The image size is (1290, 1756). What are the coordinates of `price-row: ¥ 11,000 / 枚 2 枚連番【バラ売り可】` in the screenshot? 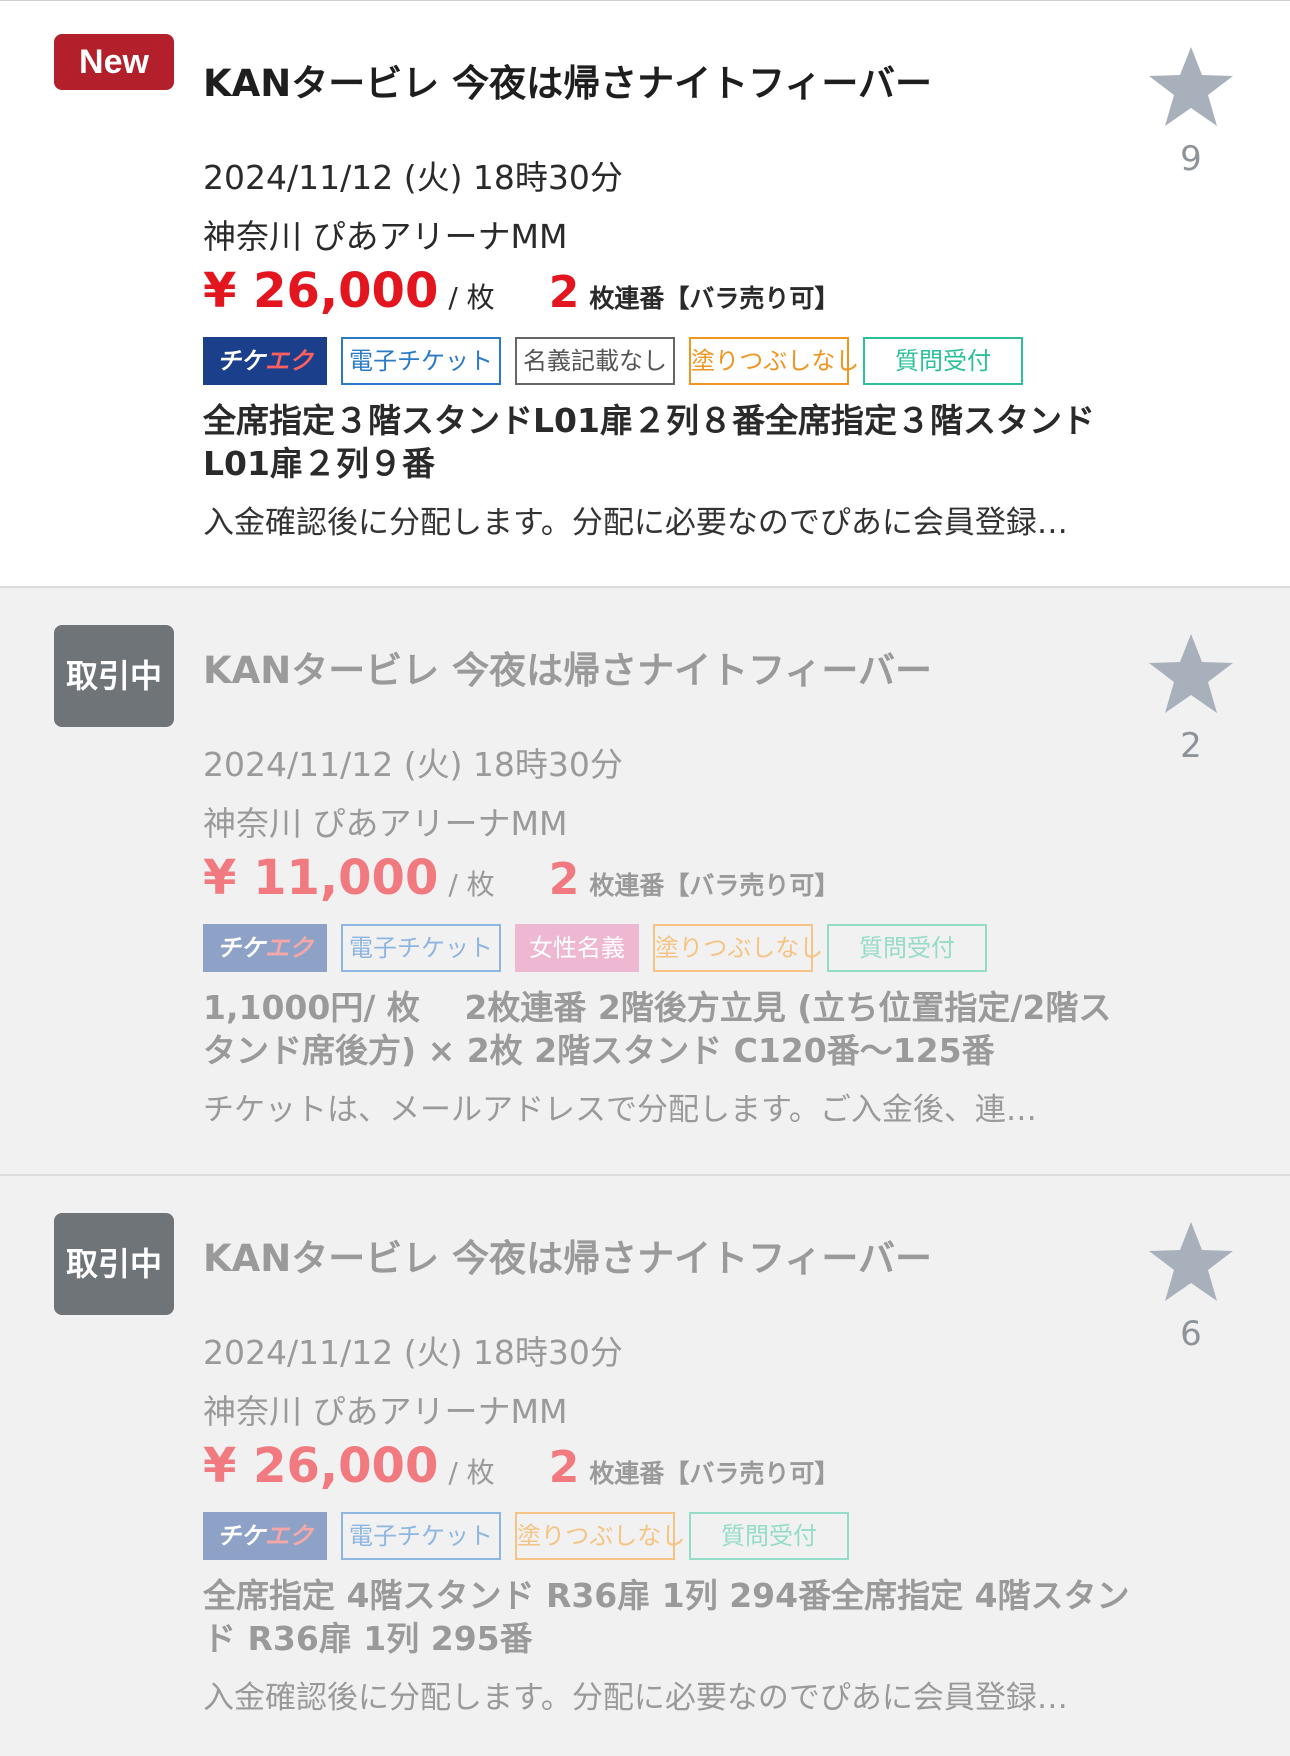 It's located at (521, 878).